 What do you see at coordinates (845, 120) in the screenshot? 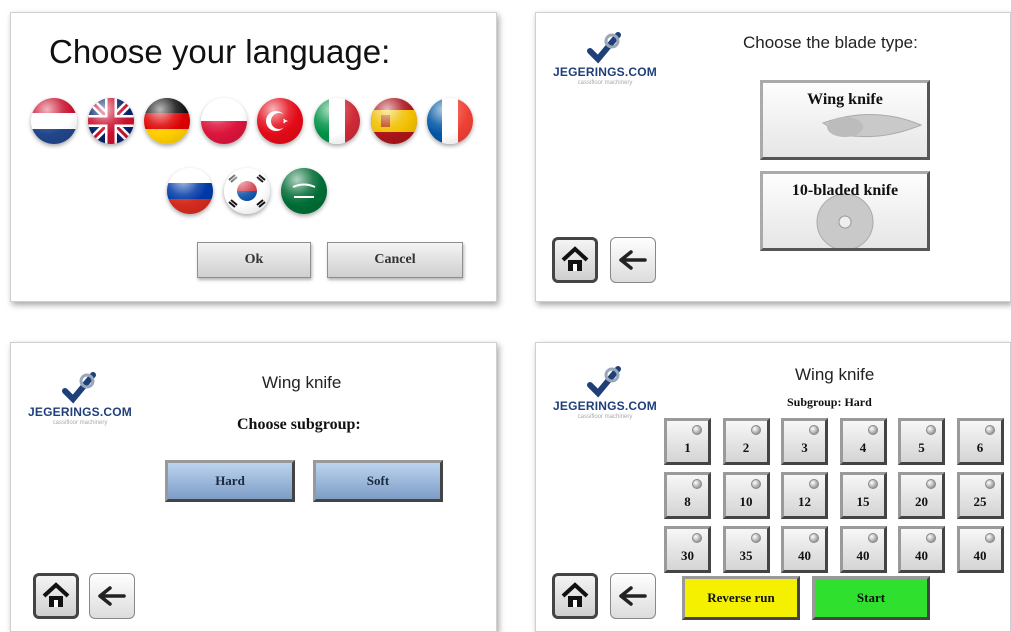
I see `wing-knife-button: Wing knife` at bounding box center [845, 120].